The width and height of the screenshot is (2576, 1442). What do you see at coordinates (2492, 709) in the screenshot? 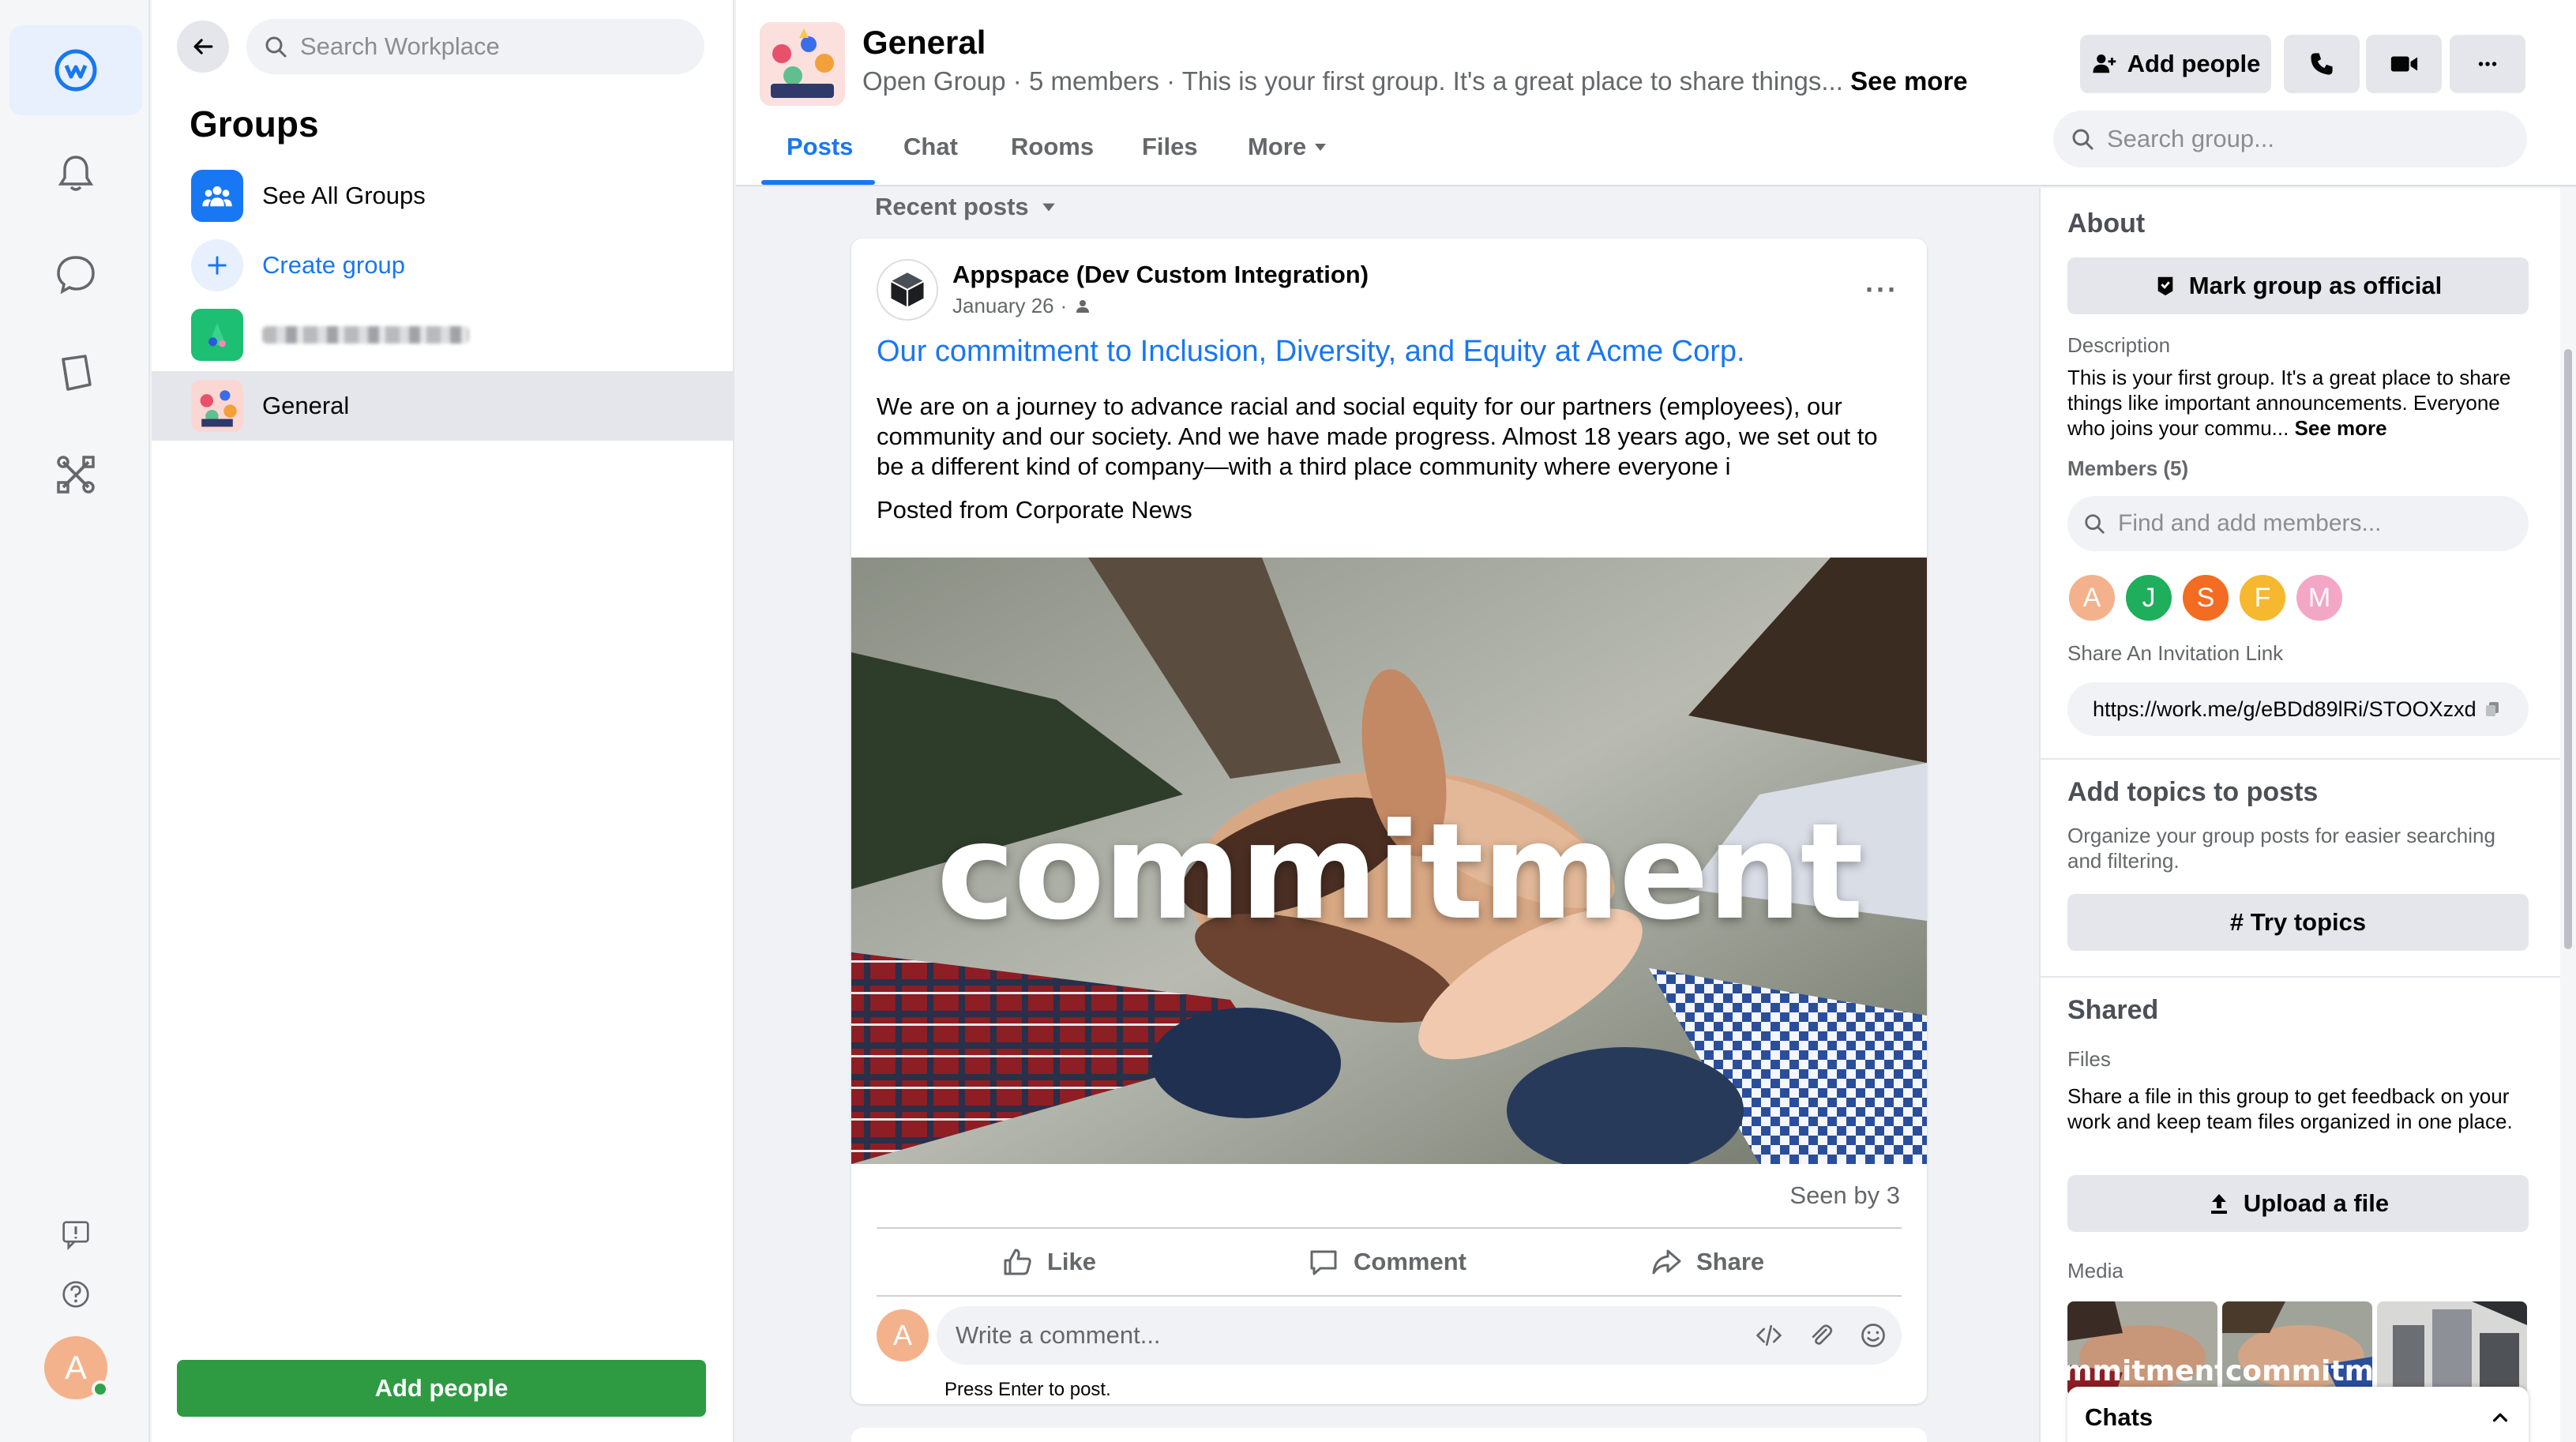
I see `copy-icon` at bounding box center [2492, 709].